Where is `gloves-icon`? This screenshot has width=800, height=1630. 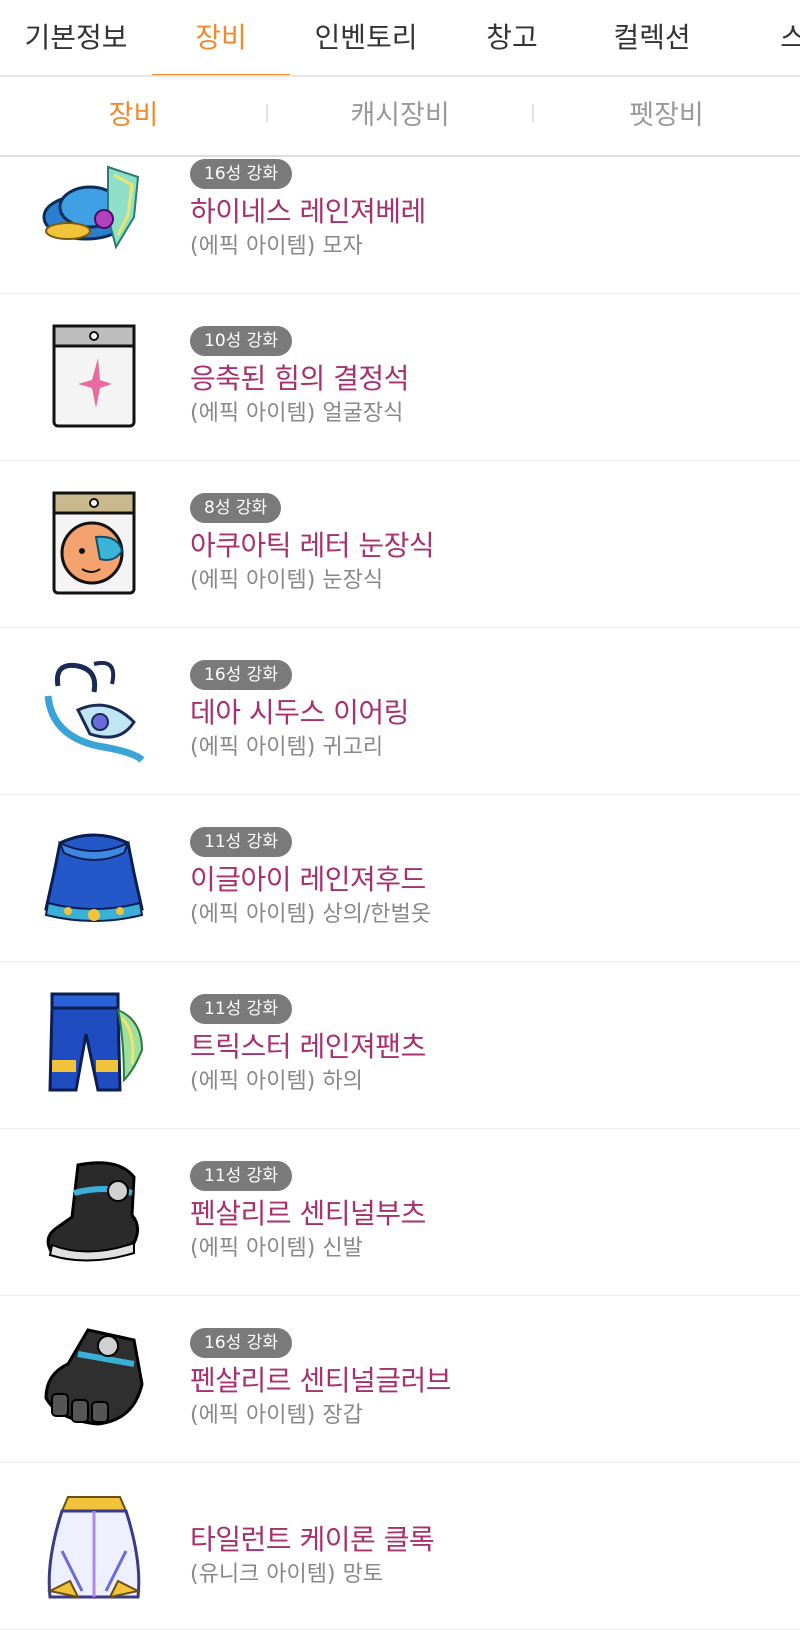 gloves-icon is located at coordinates (94, 1377).